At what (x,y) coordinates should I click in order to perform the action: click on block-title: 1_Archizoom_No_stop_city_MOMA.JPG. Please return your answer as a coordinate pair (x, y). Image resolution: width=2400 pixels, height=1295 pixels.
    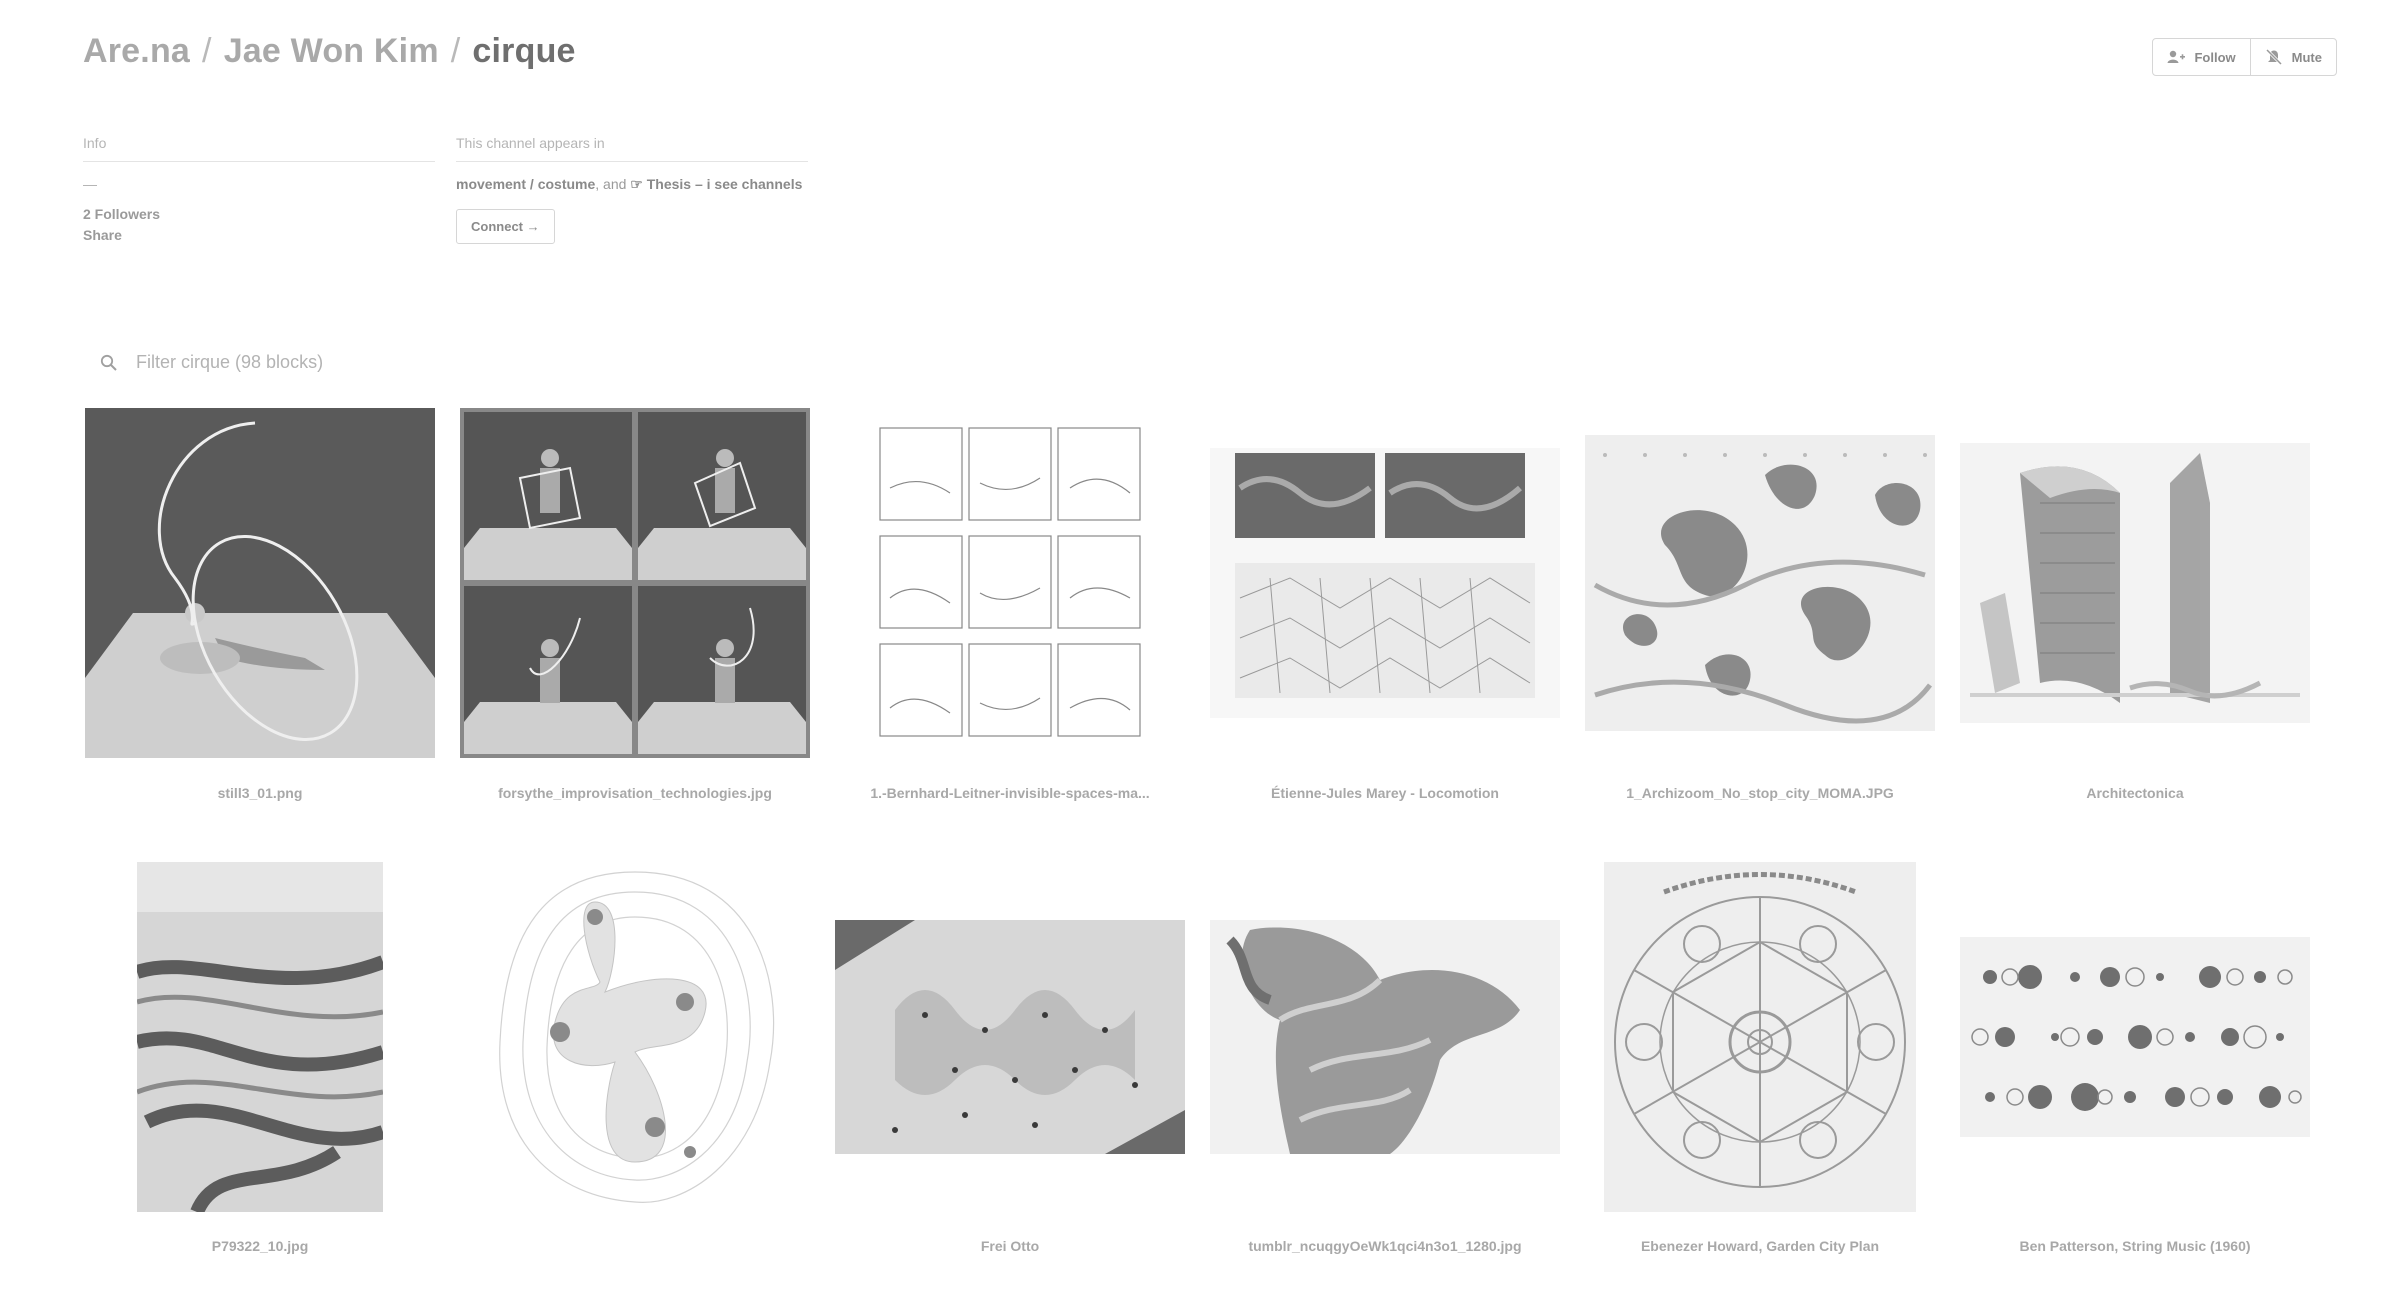
    Looking at the image, I should click on (1760, 793).